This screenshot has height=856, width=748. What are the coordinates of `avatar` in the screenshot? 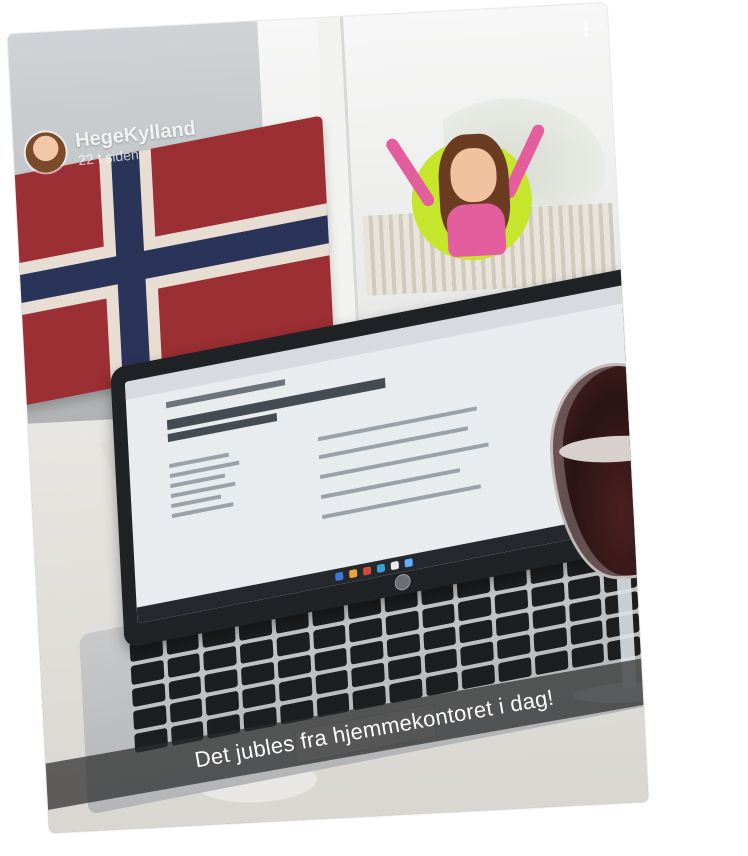 It's located at (45, 152).